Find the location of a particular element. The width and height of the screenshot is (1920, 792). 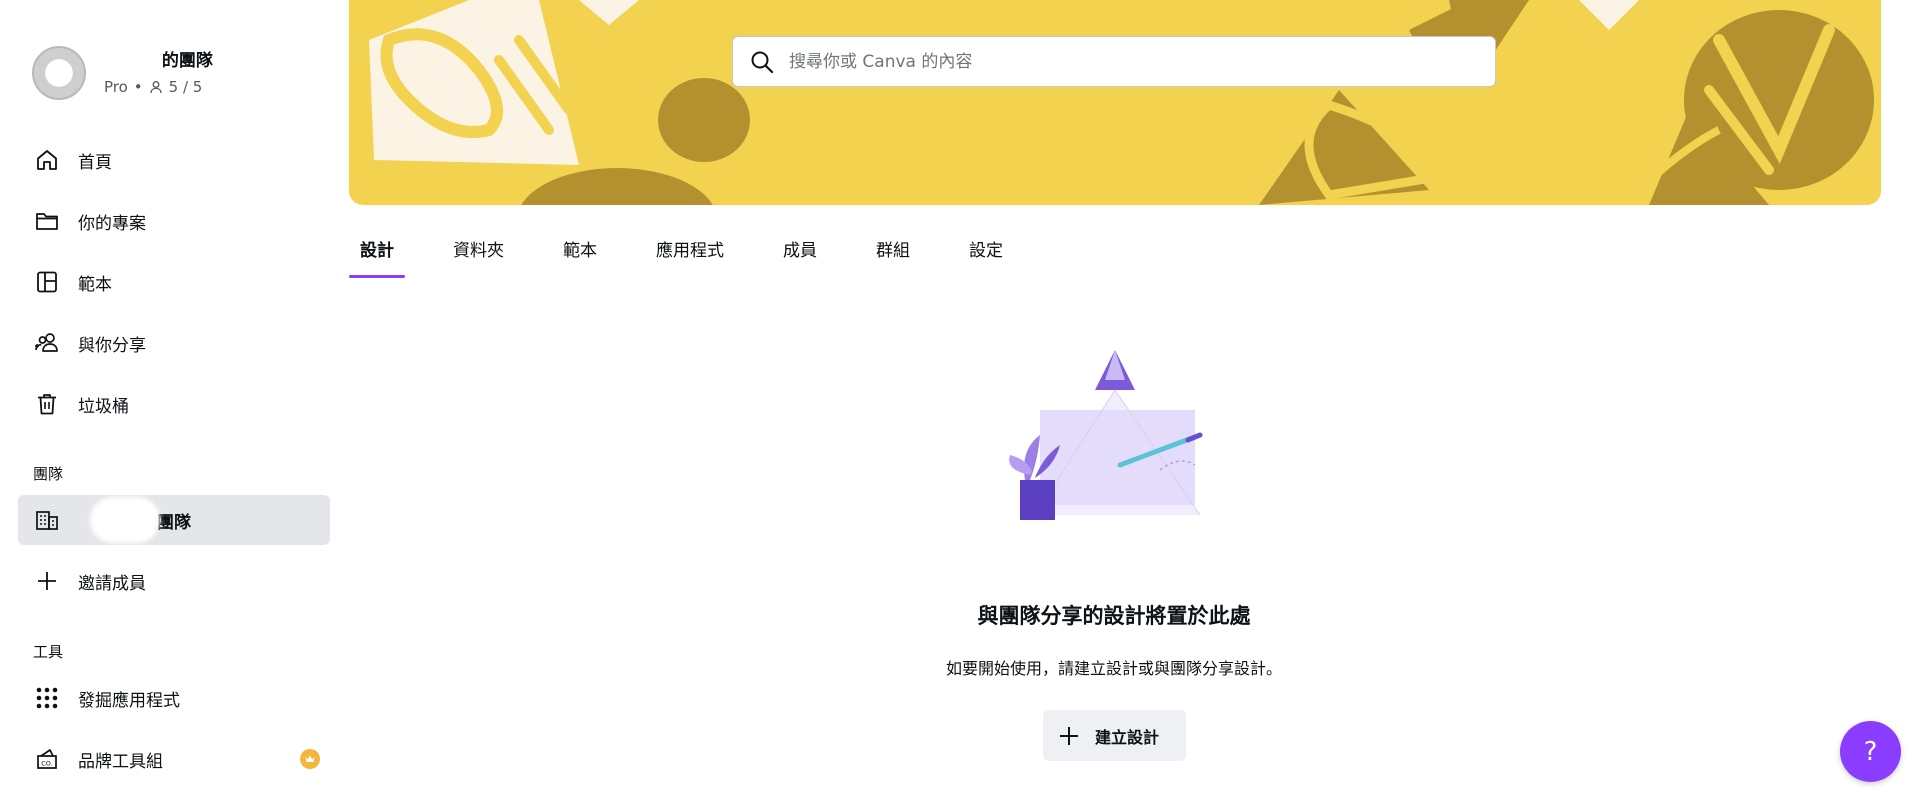

team-avatar is located at coordinates (59, 73).